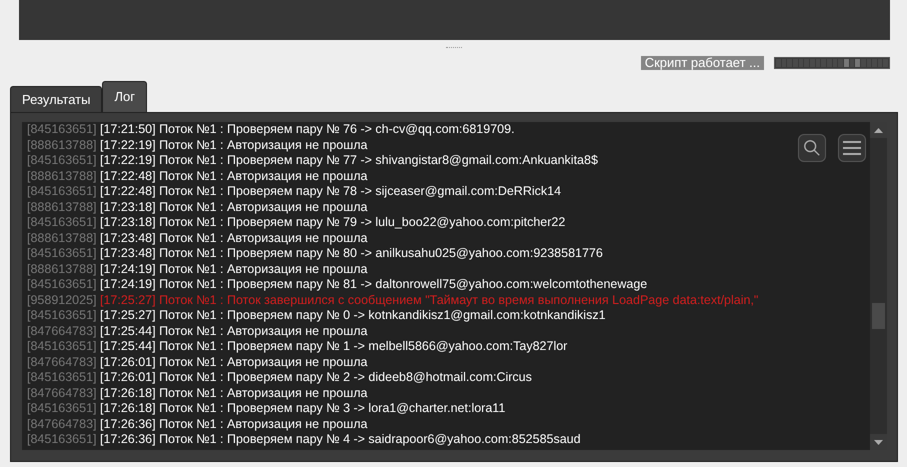 The width and height of the screenshot is (907, 467). What do you see at coordinates (297, 346) in the screenshot?
I see `log-line: [845163651] [17:25:44] Поток №1 : Проверяем пару № 1 -> melbell5866@yahoo.com:Tay827lor` at bounding box center [297, 346].